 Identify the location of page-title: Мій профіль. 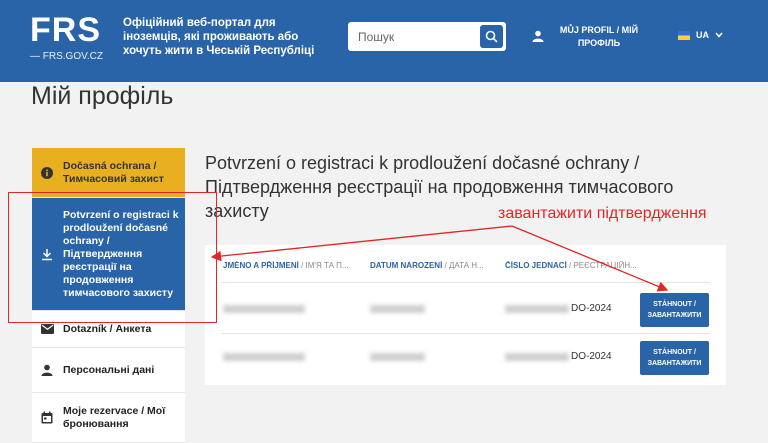
(102, 96).